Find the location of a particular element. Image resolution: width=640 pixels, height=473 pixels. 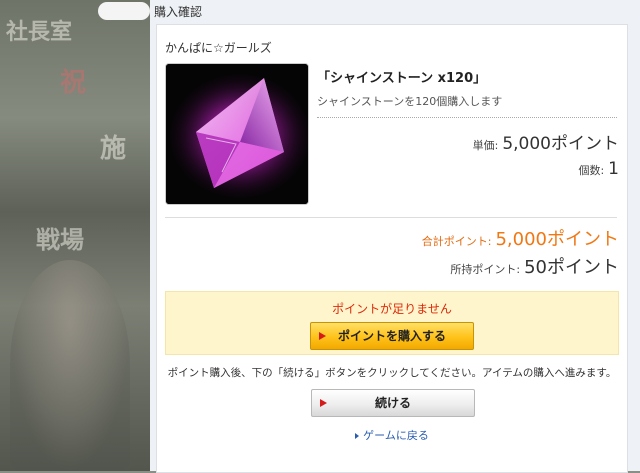

unit-price-row: 単価: 5,000ポイント is located at coordinates (546, 141).